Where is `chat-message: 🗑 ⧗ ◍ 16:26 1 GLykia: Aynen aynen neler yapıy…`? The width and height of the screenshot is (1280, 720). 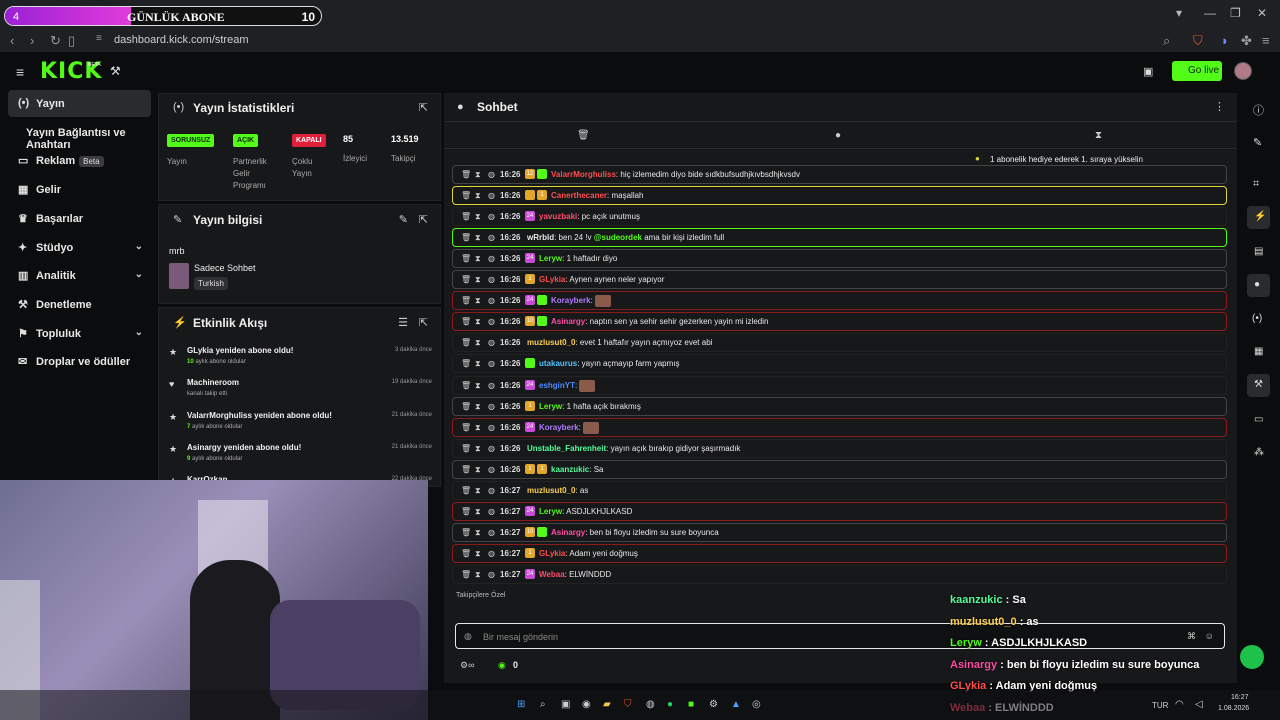
chat-message: 🗑 ⧗ ◍ 16:26 1 GLykia: Aynen aynen neler yapıy… is located at coordinates (839, 280).